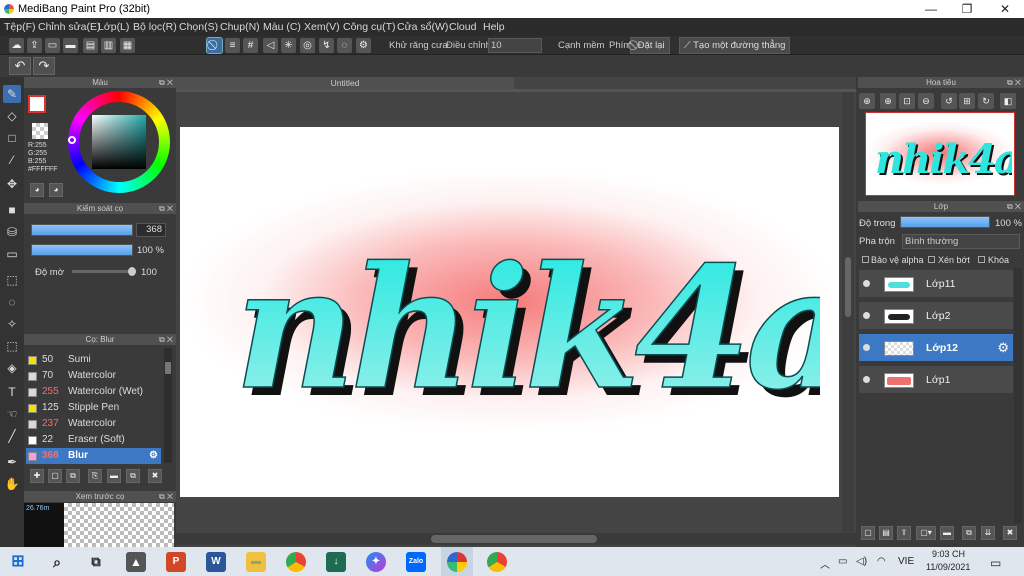  What do you see at coordinates (12, 302) in the screenshot?
I see `lasso-tool-icon: ◌` at bounding box center [12, 302].